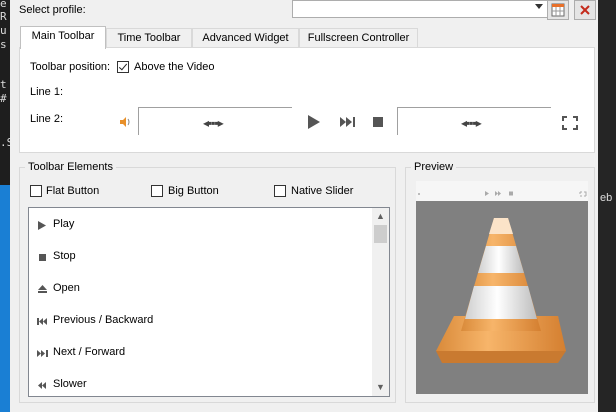 Image resolution: width=616 pixels, height=412 pixels. What do you see at coordinates (42, 289) in the screenshot?
I see `eject-icon` at bounding box center [42, 289].